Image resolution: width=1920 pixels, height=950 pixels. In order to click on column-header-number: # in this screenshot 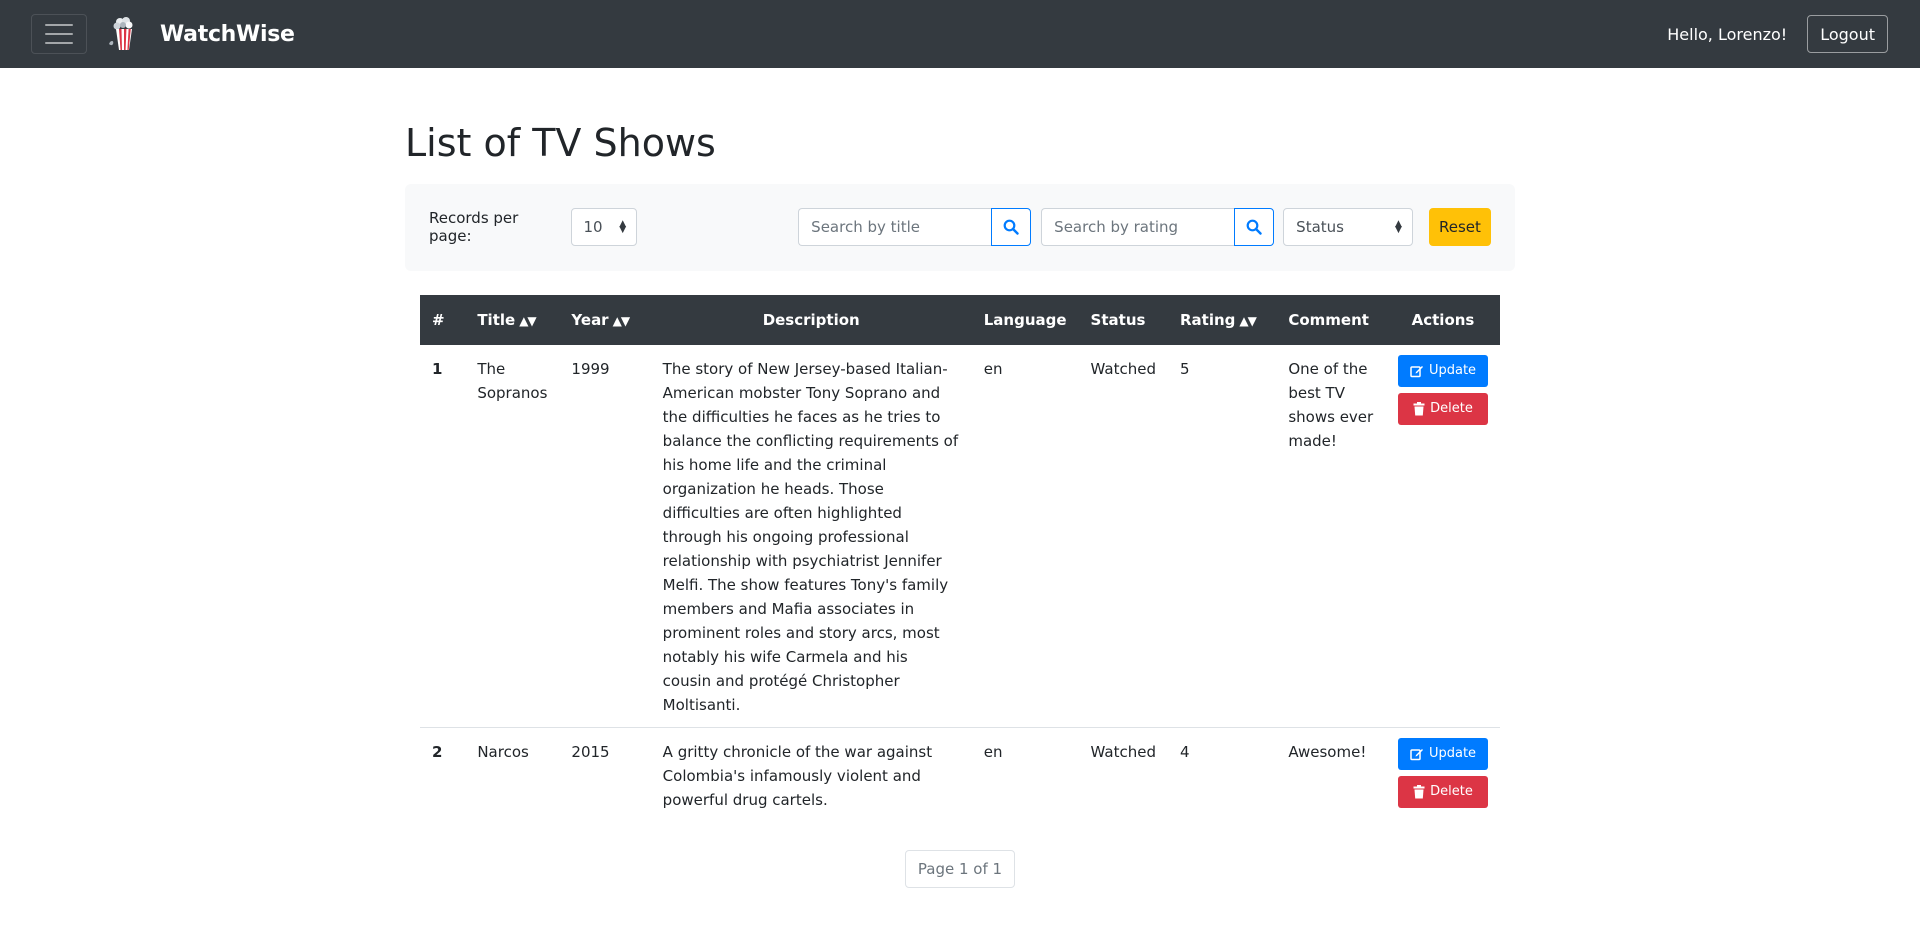, I will do `click(443, 319)`.